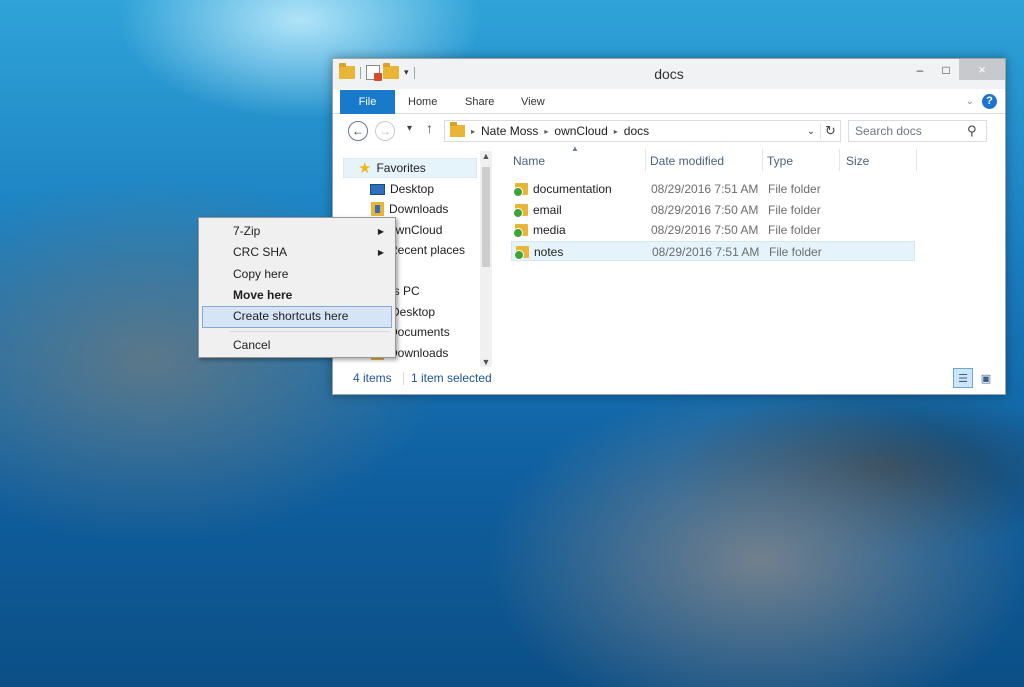 The height and width of the screenshot is (687, 1024). What do you see at coordinates (830, 131) in the screenshot?
I see `refresh-icon: ↻` at bounding box center [830, 131].